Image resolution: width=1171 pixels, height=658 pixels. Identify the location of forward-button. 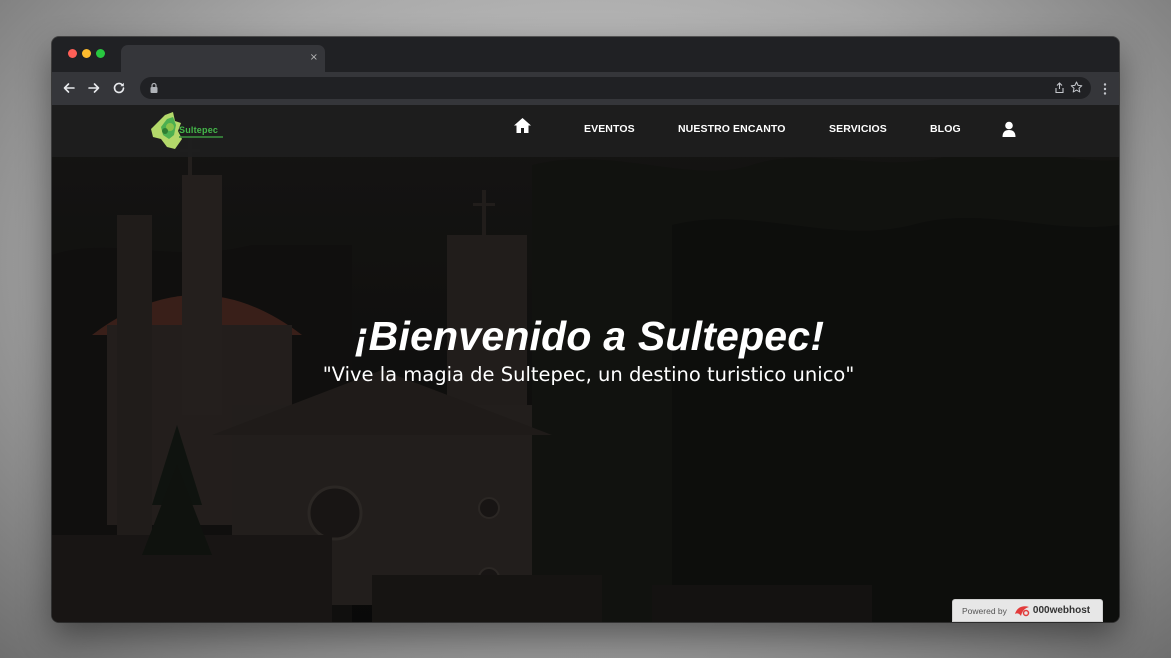
(94, 88).